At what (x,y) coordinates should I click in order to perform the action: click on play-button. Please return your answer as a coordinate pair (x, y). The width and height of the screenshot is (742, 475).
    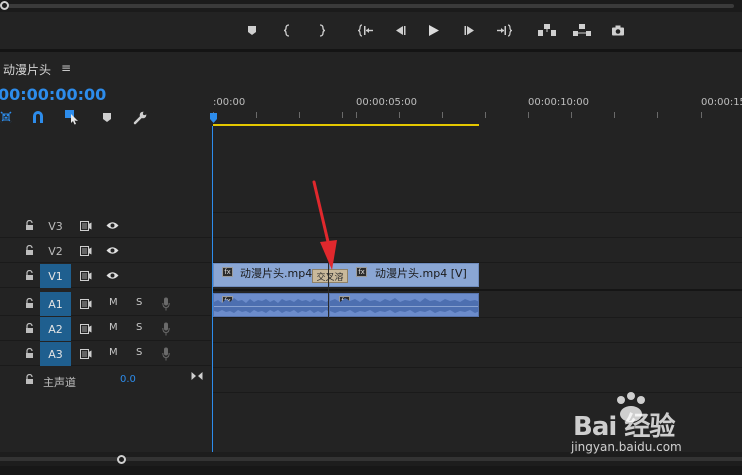
    Looking at the image, I should click on (434, 30).